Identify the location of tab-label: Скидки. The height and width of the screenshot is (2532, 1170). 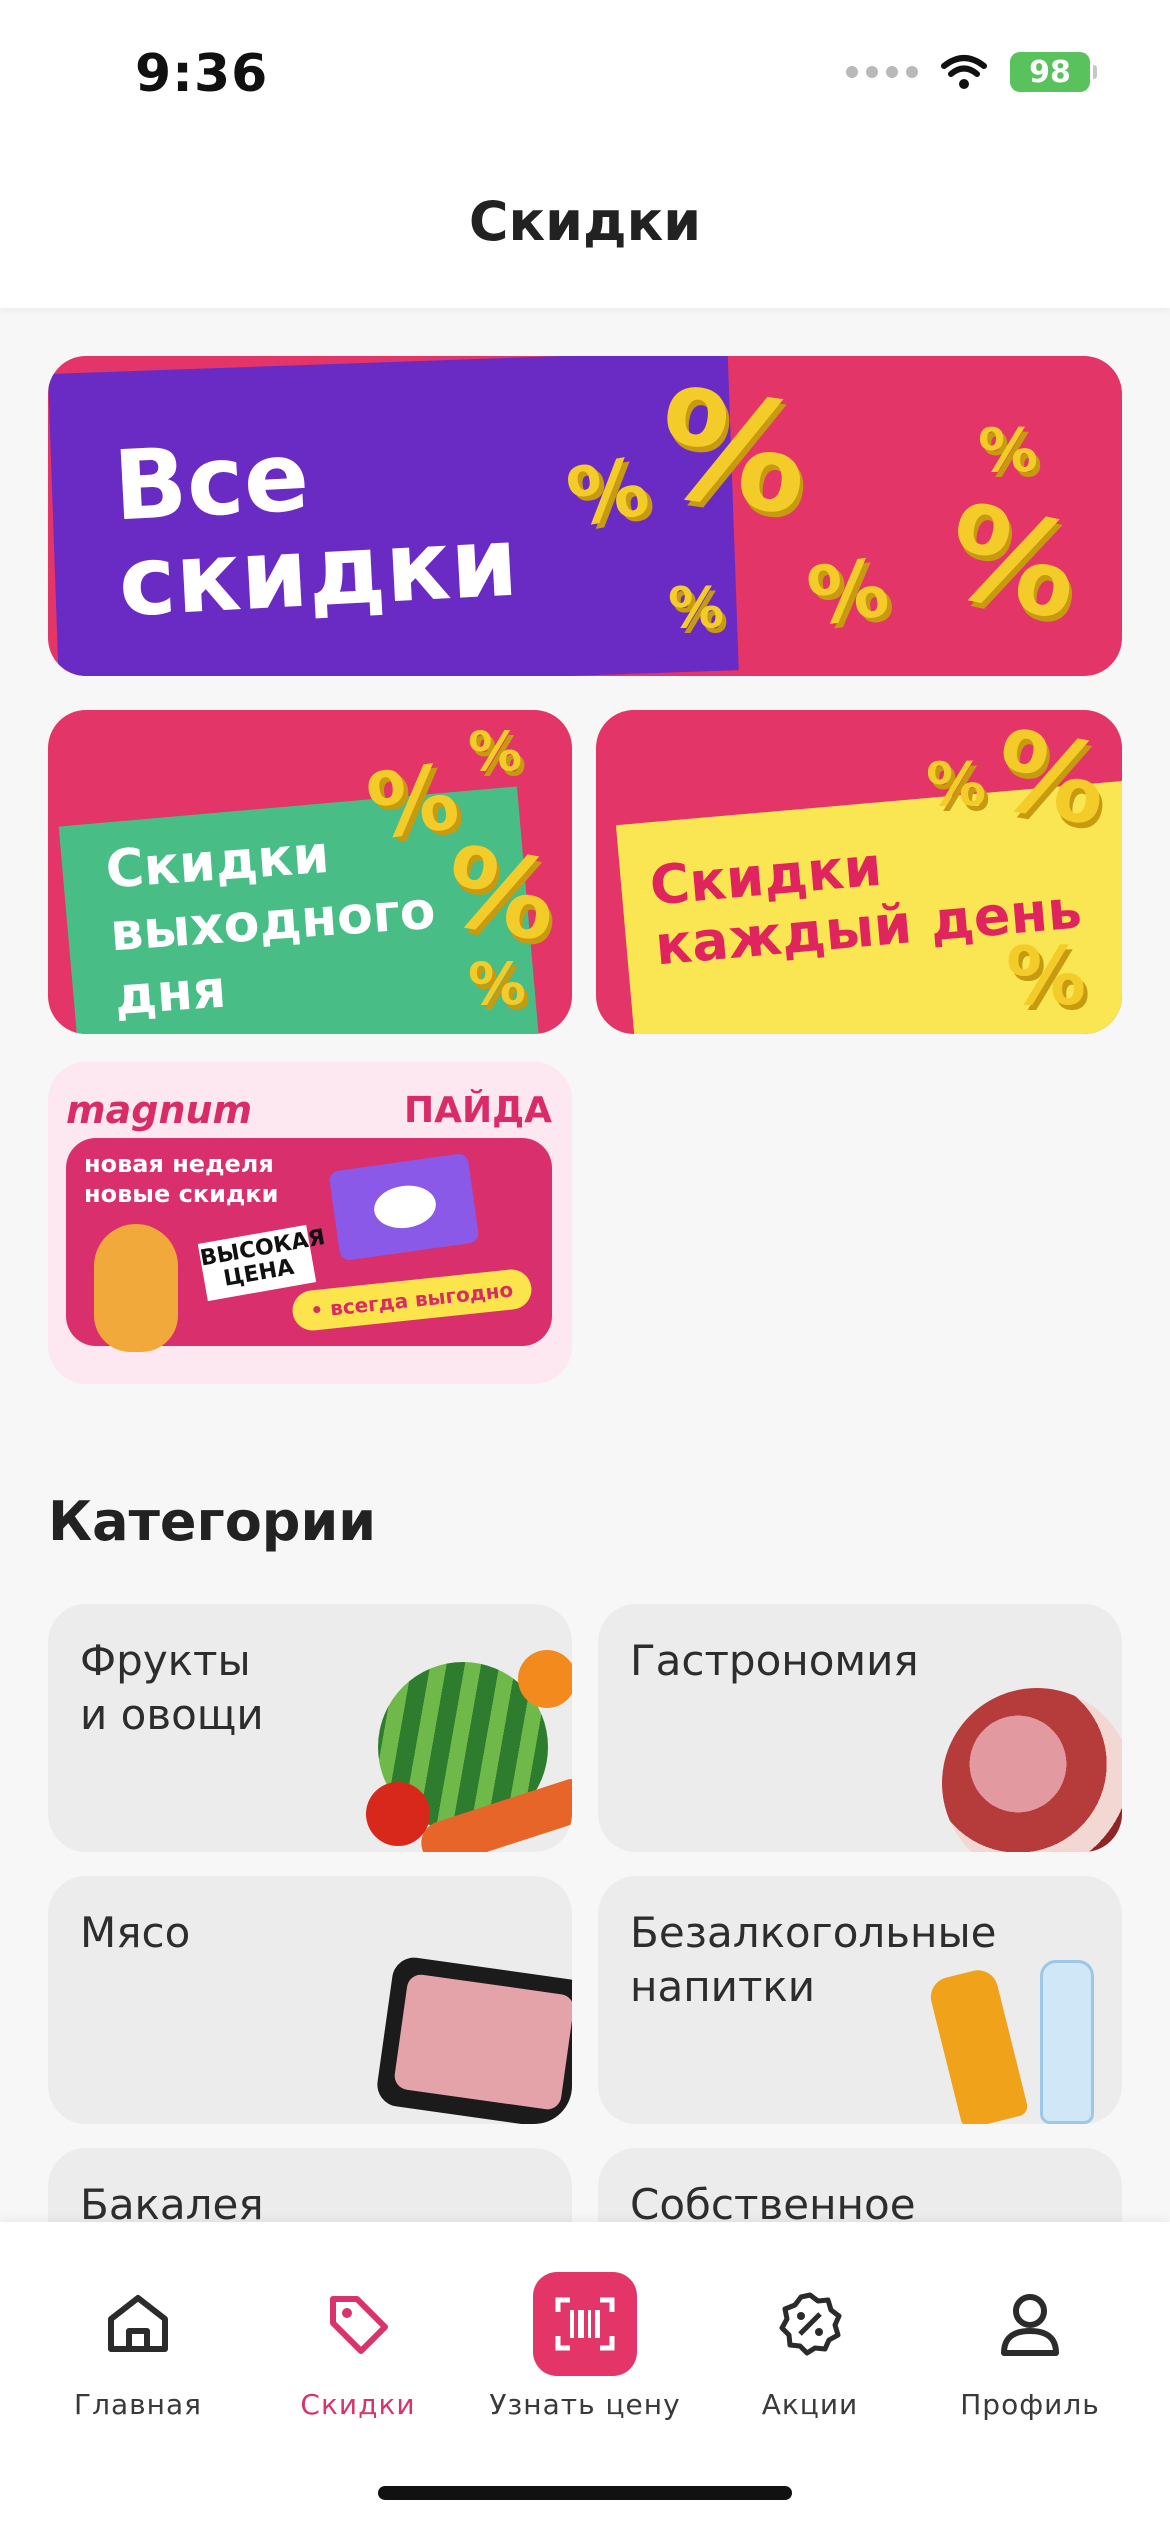
(358, 2404).